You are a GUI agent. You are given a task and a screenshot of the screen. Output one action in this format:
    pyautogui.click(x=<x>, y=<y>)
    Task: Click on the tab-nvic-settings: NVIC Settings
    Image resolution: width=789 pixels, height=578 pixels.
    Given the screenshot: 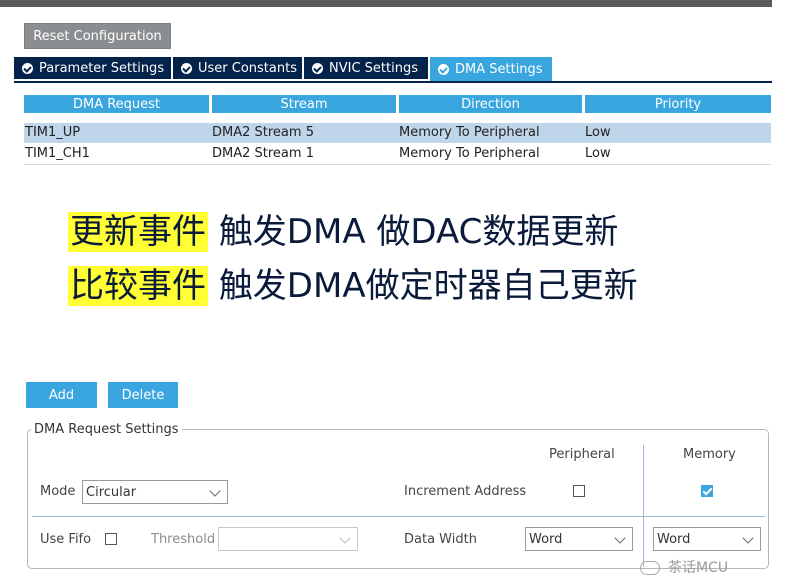 What is the action you would take?
    pyautogui.click(x=366, y=68)
    